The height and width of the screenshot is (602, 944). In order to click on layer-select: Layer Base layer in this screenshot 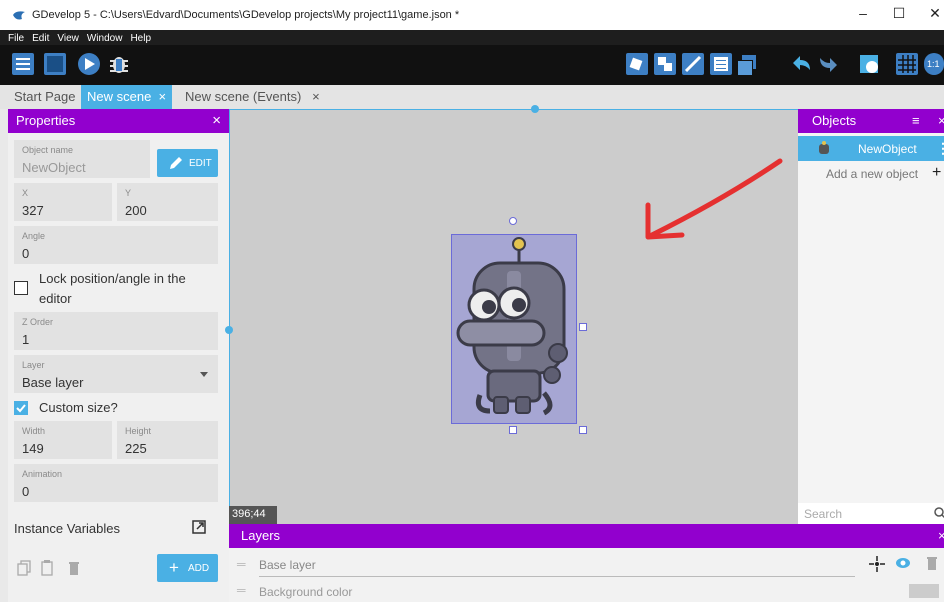, I will do `click(116, 374)`.